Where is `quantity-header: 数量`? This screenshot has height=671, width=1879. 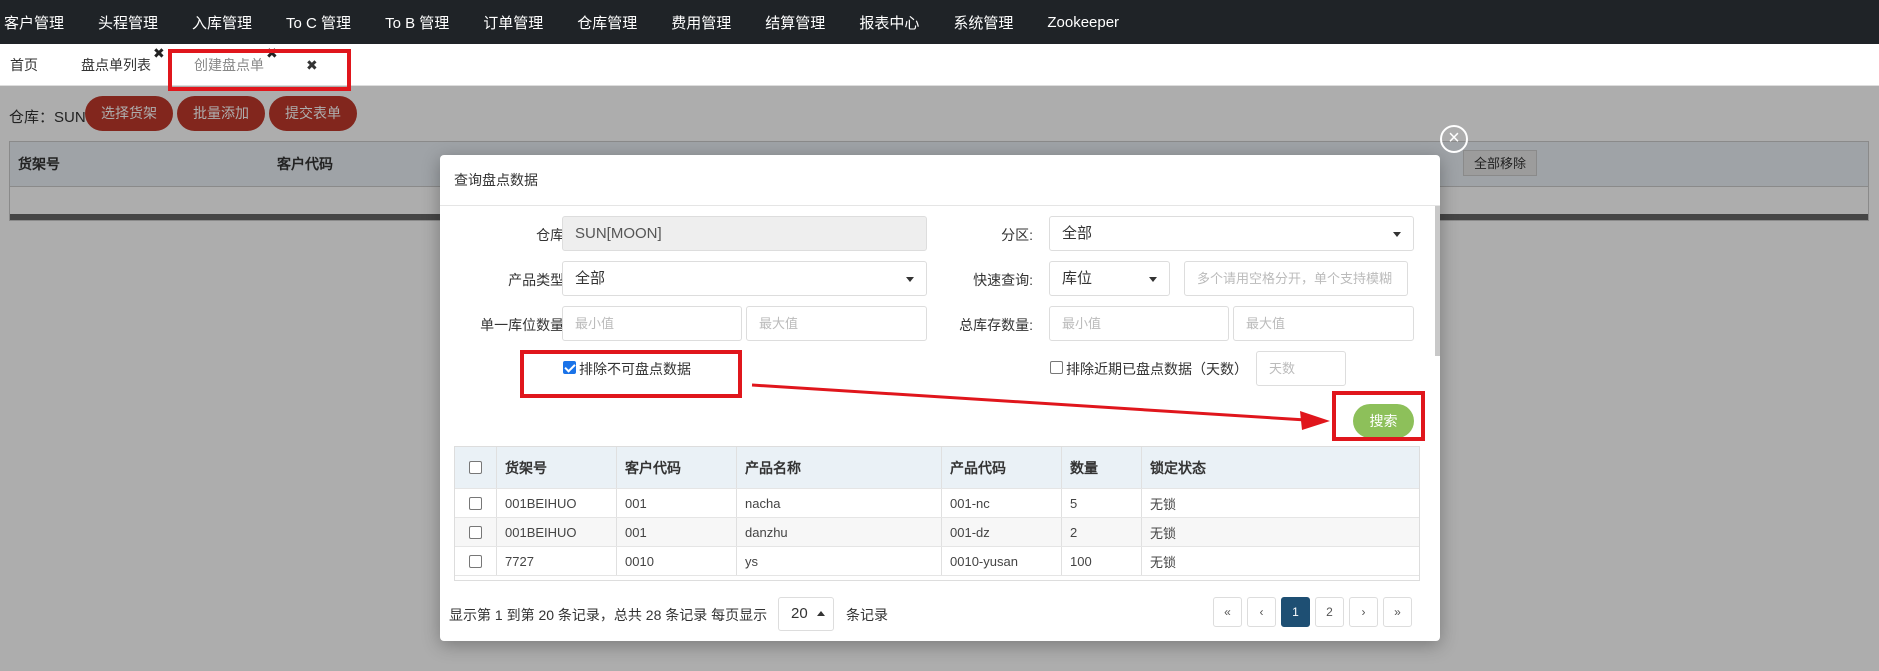
quantity-header: 数量 is located at coordinates (1101, 467).